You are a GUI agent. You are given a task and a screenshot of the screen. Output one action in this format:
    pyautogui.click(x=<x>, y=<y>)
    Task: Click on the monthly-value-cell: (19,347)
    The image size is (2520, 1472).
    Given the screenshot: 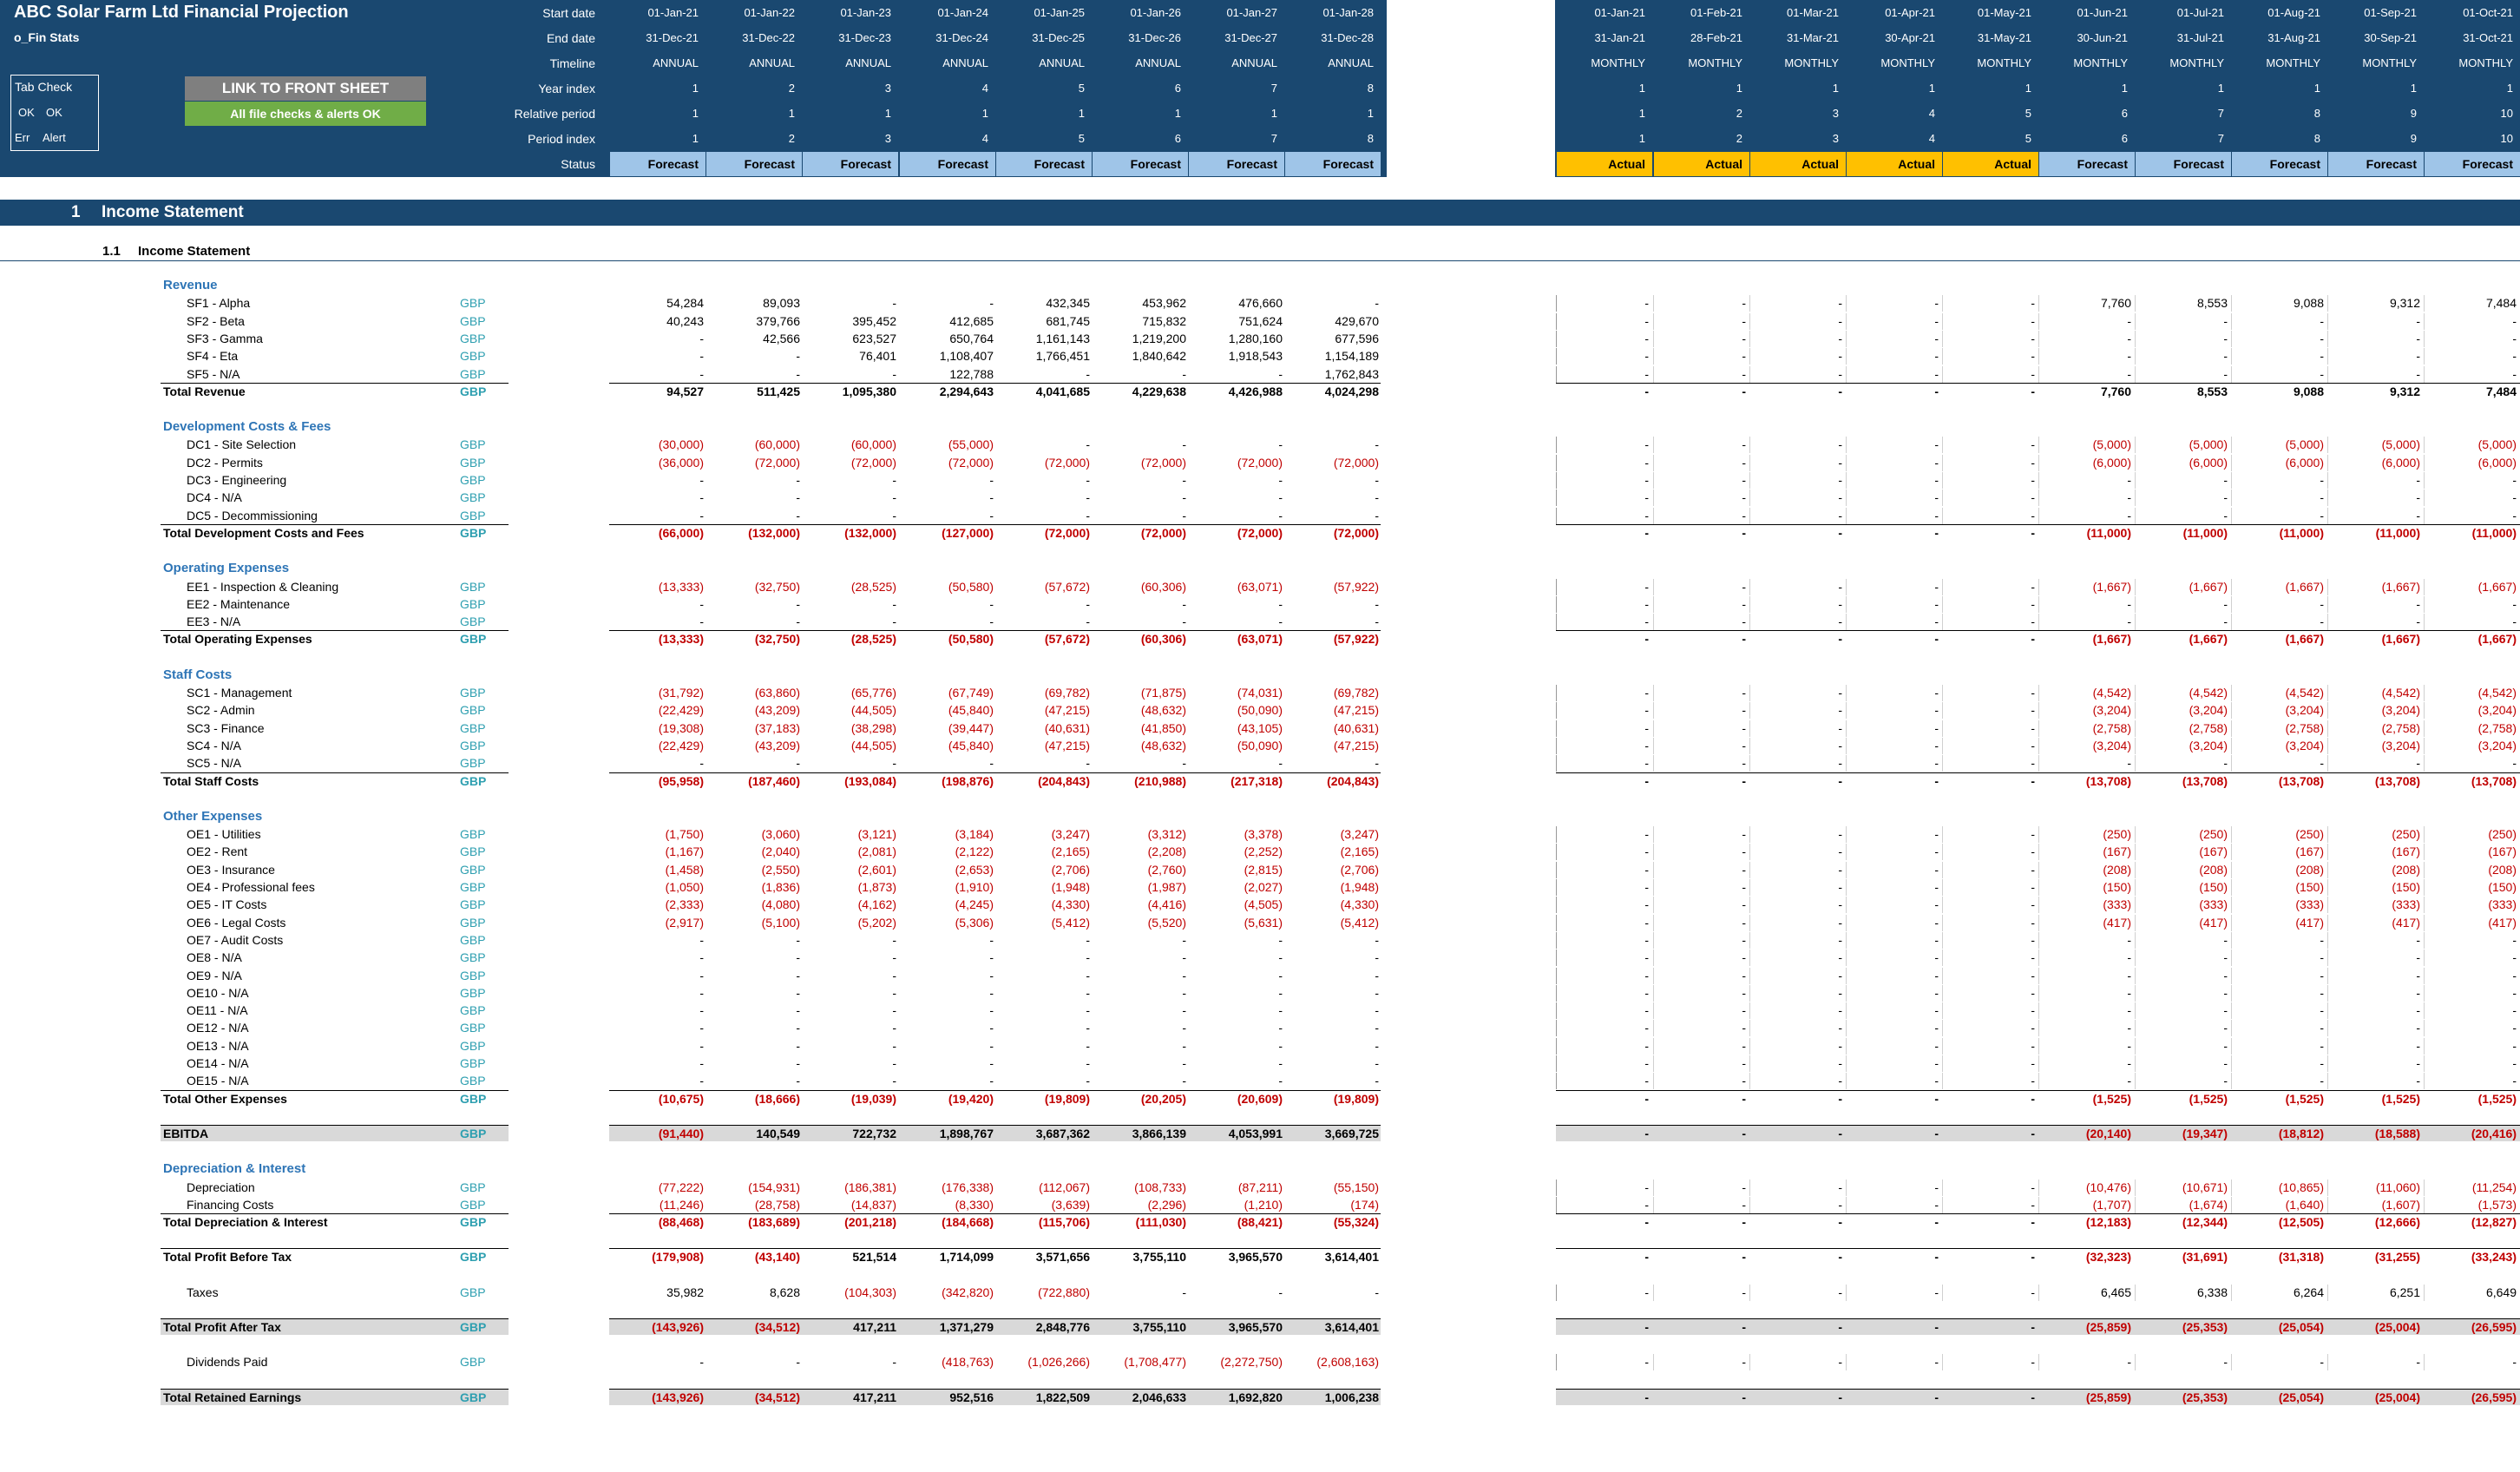 What is the action you would take?
    pyautogui.click(x=2205, y=1133)
    